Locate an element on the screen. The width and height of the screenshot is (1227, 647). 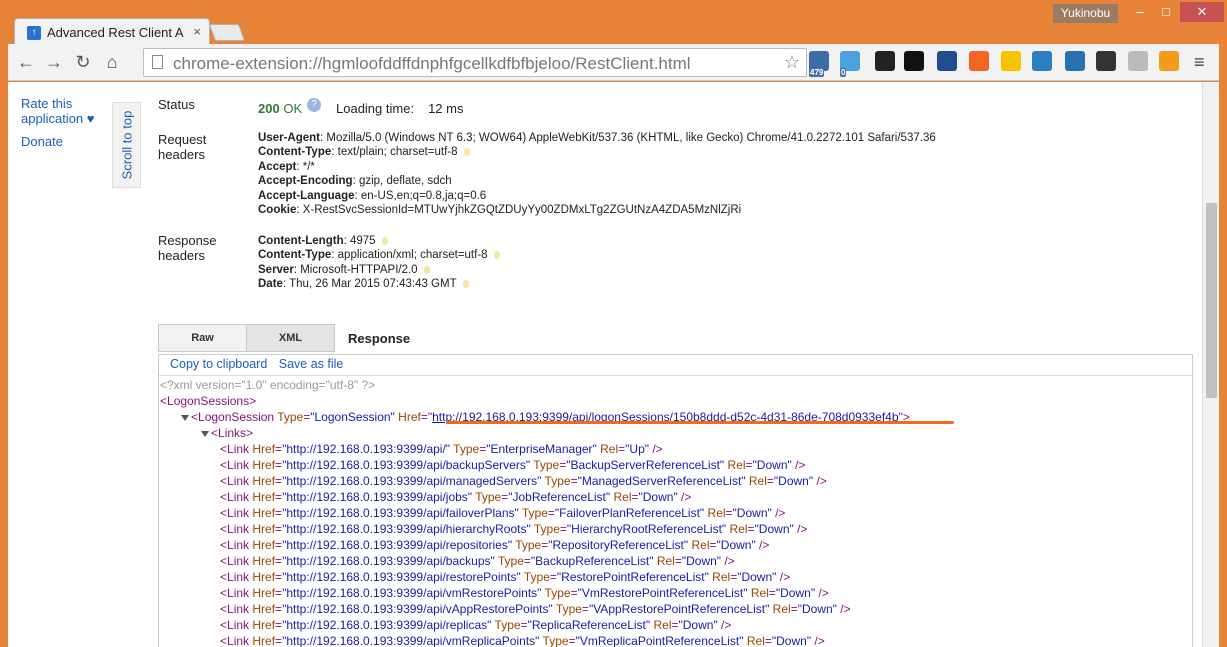
profile-badge: Yukinobu is located at coordinates (1085, 13).